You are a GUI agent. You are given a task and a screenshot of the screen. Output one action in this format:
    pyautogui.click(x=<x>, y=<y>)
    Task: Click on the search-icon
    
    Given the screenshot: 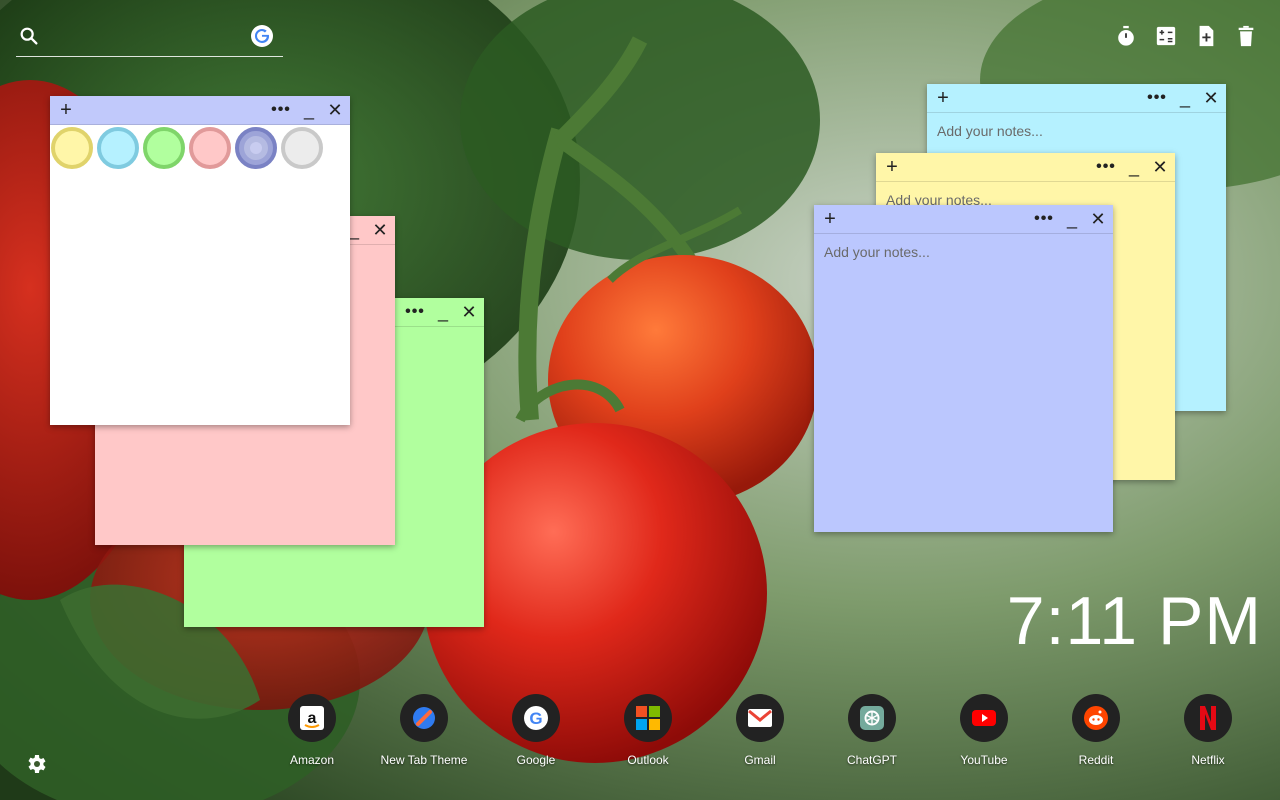 What is the action you would take?
    pyautogui.click(x=29, y=36)
    